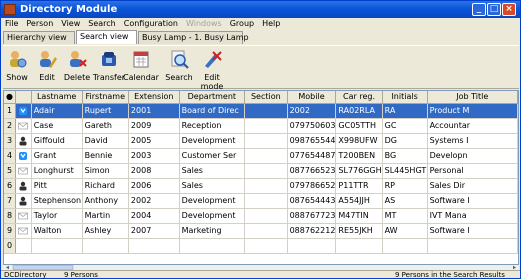  I want to click on tab-hierarchy-view: Hierarchy view, so click(39, 37).